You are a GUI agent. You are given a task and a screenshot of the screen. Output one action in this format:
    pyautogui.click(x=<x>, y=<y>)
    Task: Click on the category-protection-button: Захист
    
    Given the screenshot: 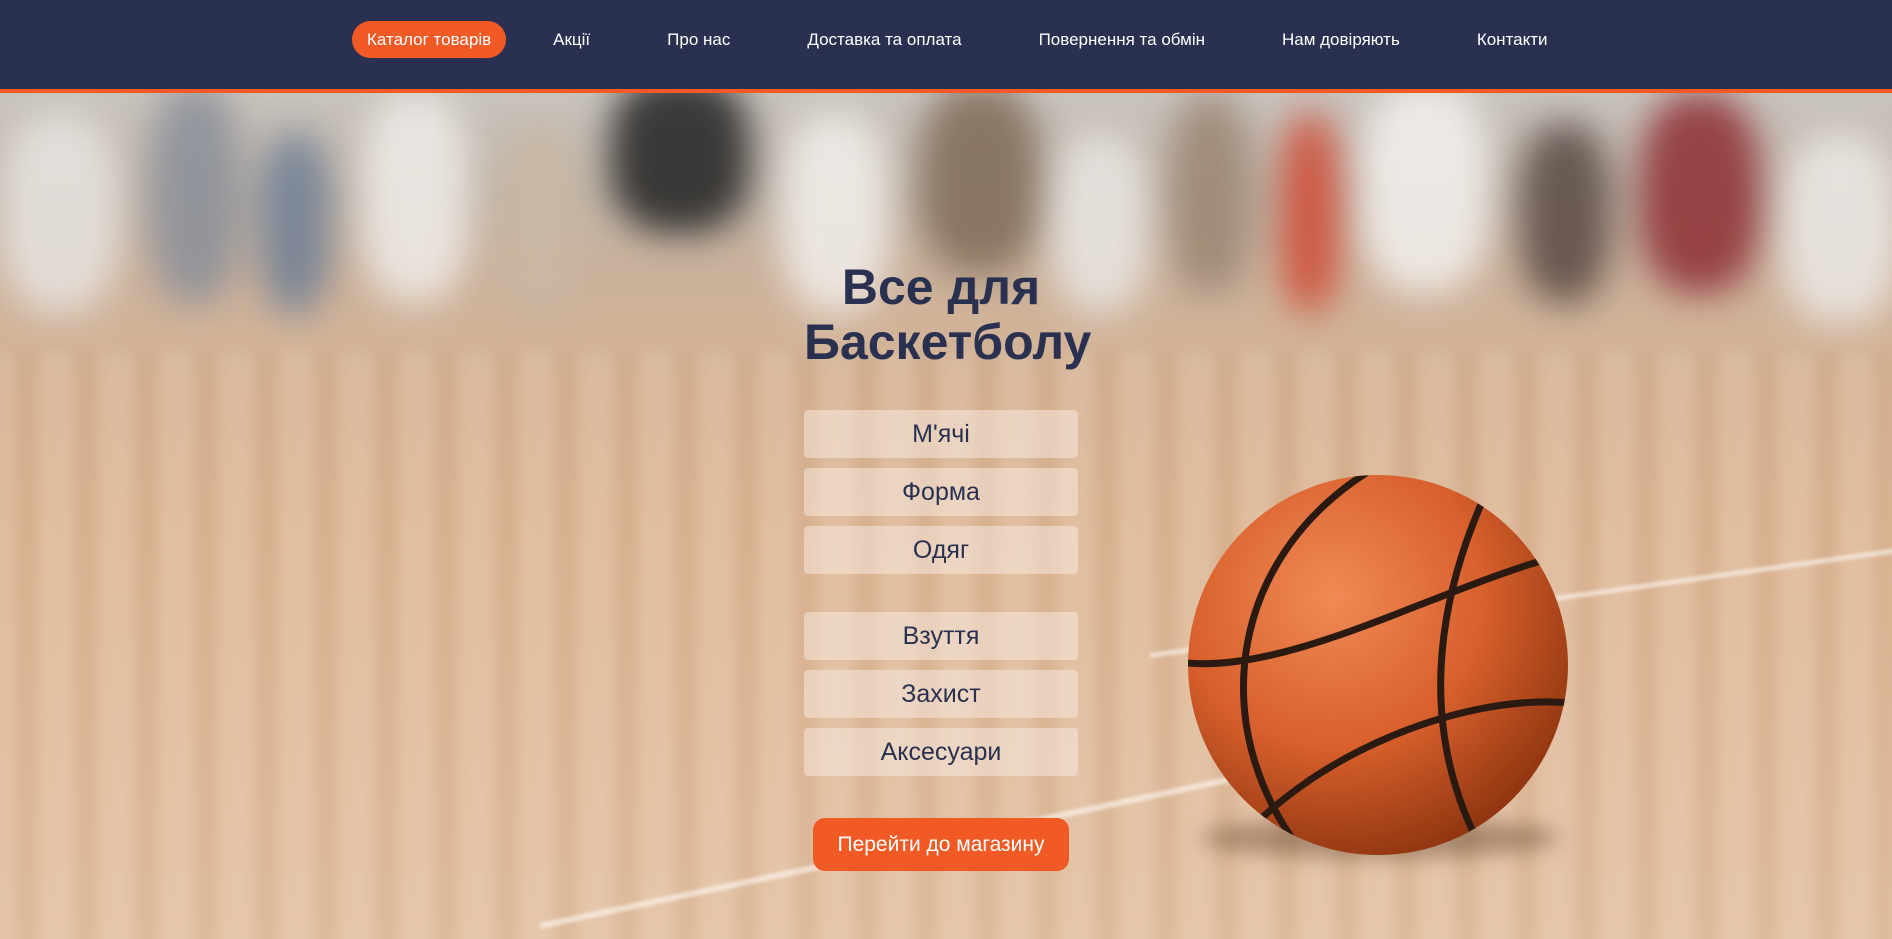 What is the action you would take?
    pyautogui.click(x=941, y=694)
    